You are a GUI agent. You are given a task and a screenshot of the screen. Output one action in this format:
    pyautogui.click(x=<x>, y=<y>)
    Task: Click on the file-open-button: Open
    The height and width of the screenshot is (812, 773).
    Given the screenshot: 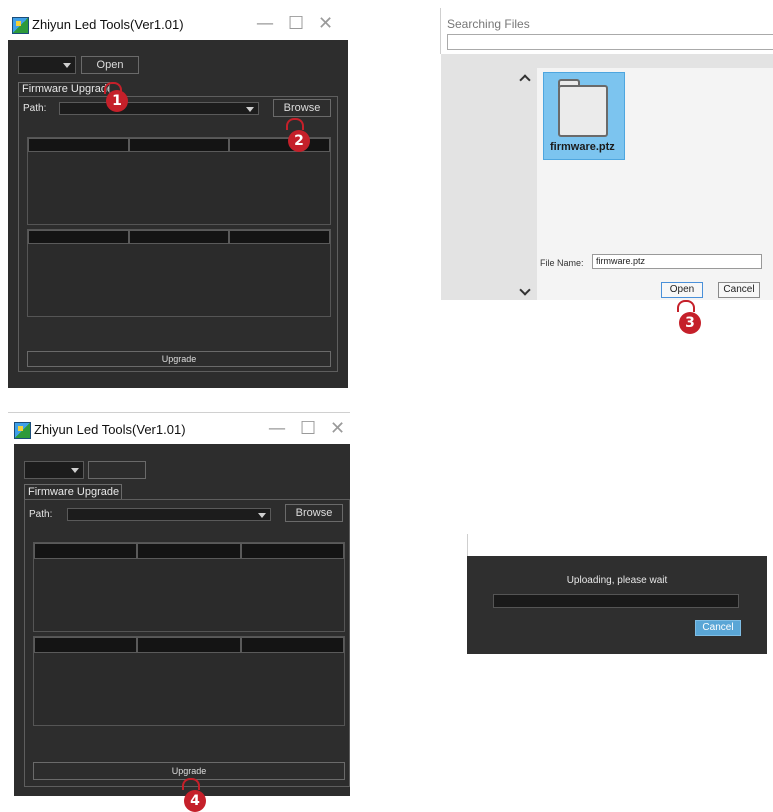 What is the action you would take?
    pyautogui.click(x=682, y=290)
    